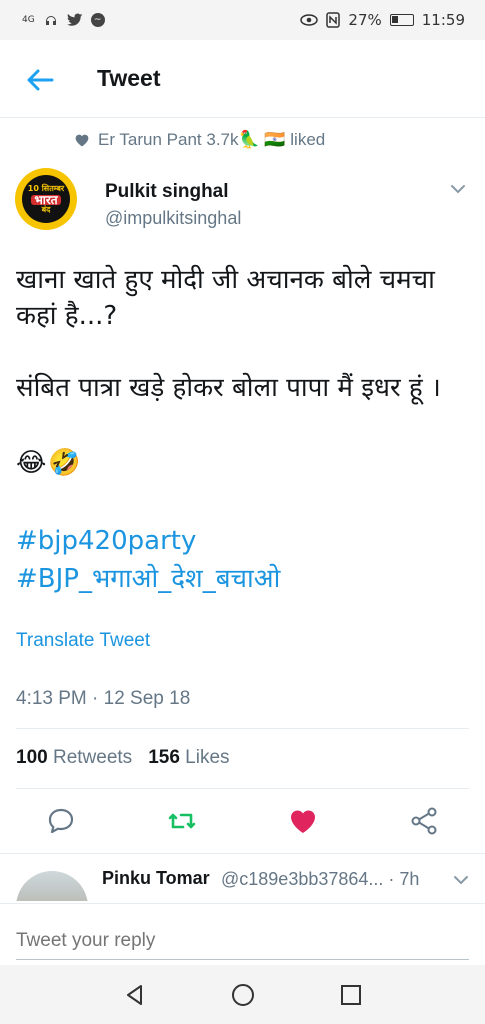 Image resolution: width=485 pixels, height=1024 pixels. I want to click on social-context: Er Tarun Pant 3.7k🦜 🇮🇳 liked, so click(199, 140).